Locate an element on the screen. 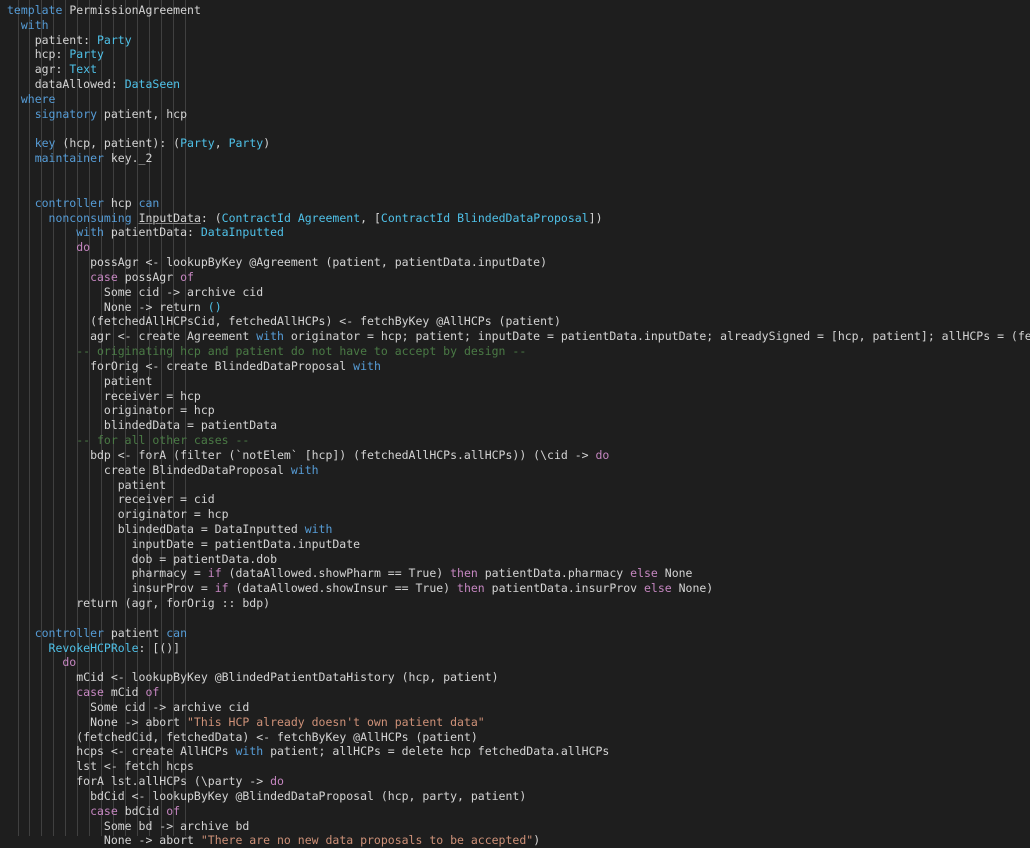 The height and width of the screenshot is (848, 1030). code-line: template PermissionAgreement is located at coordinates (515, 10).